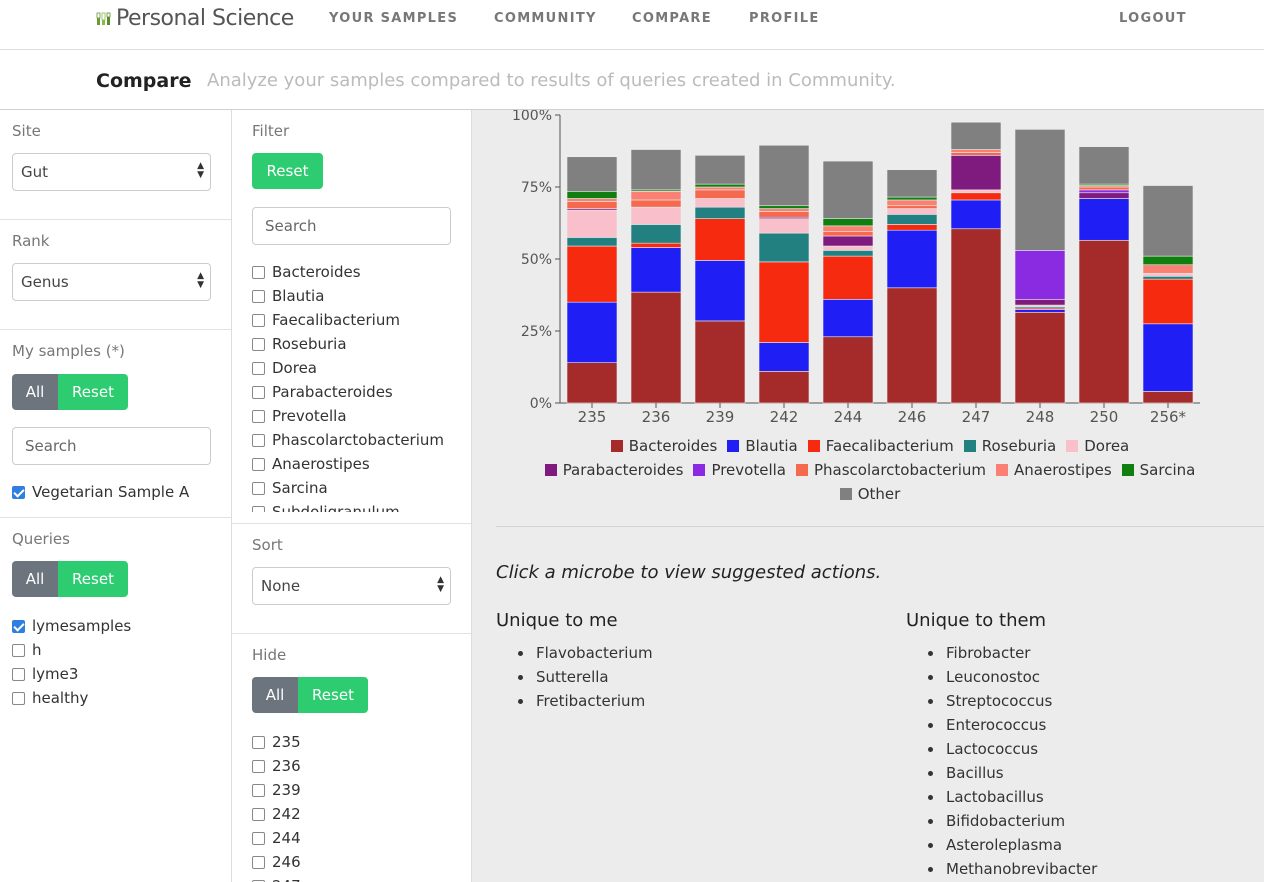 Image resolution: width=1264 pixels, height=882 pixels. What do you see at coordinates (100, 492) in the screenshot?
I see `sample-checkbox-row: Vegetarian Sample A` at bounding box center [100, 492].